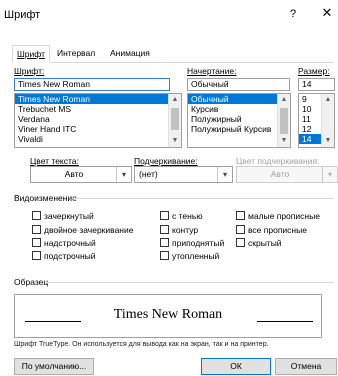 The width and height of the screenshot is (338, 376). Describe the element at coordinates (130, 53) in the screenshot. I see `tab-animation: Анимация` at that location.